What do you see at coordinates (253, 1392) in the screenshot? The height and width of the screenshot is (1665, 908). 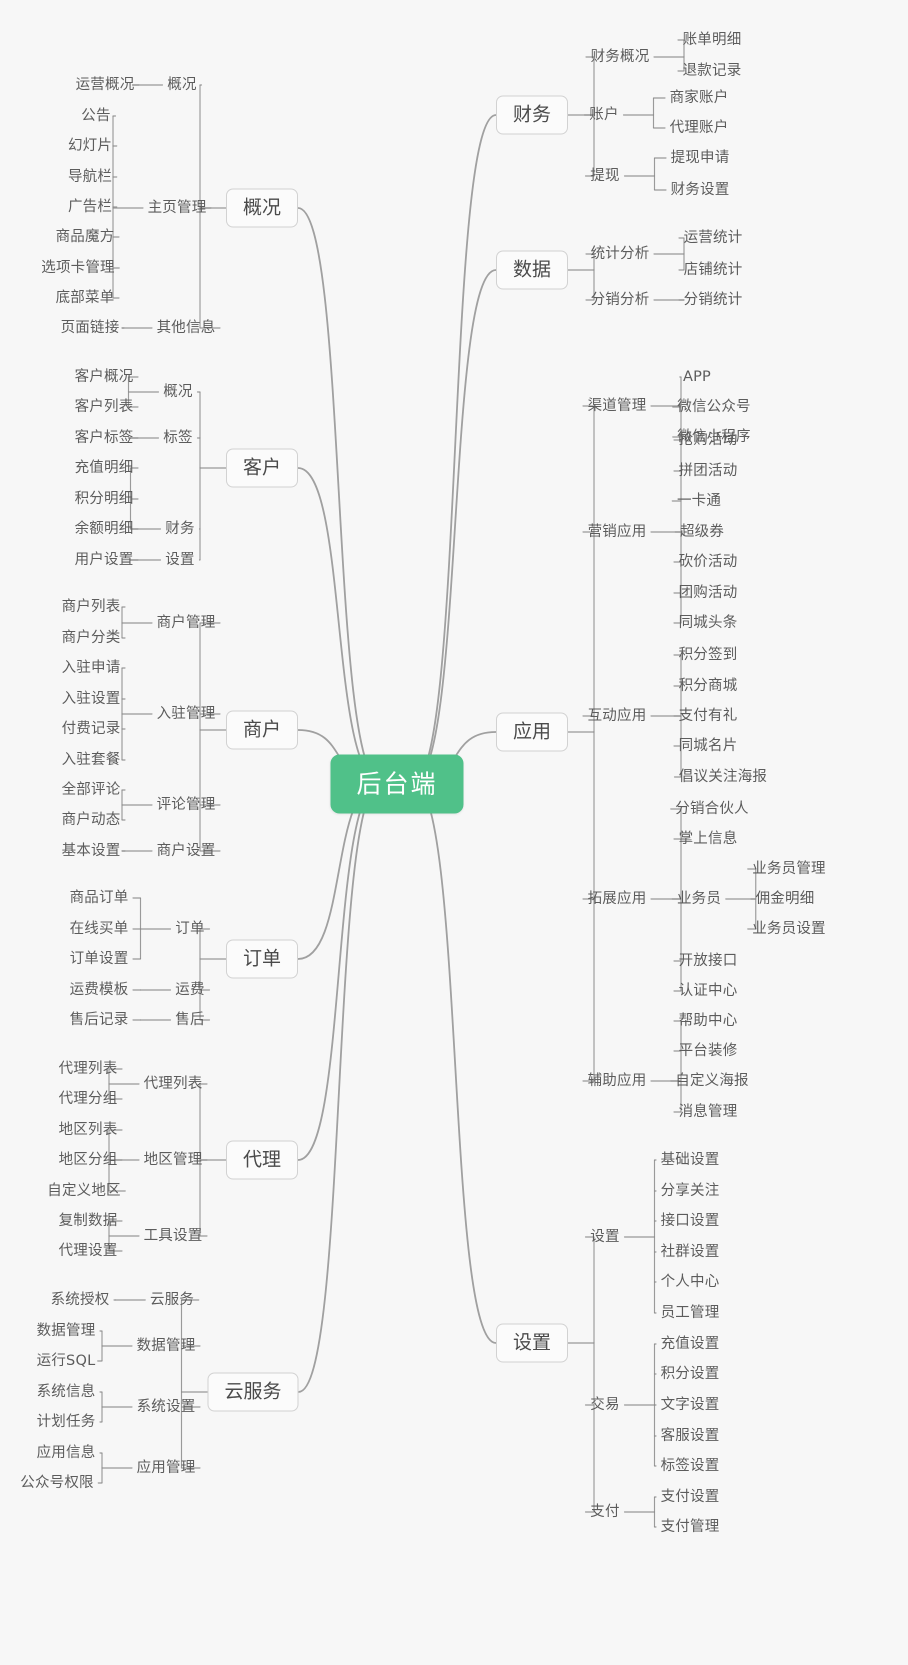 I see `branch-node-yunfuwu: 云服务` at bounding box center [253, 1392].